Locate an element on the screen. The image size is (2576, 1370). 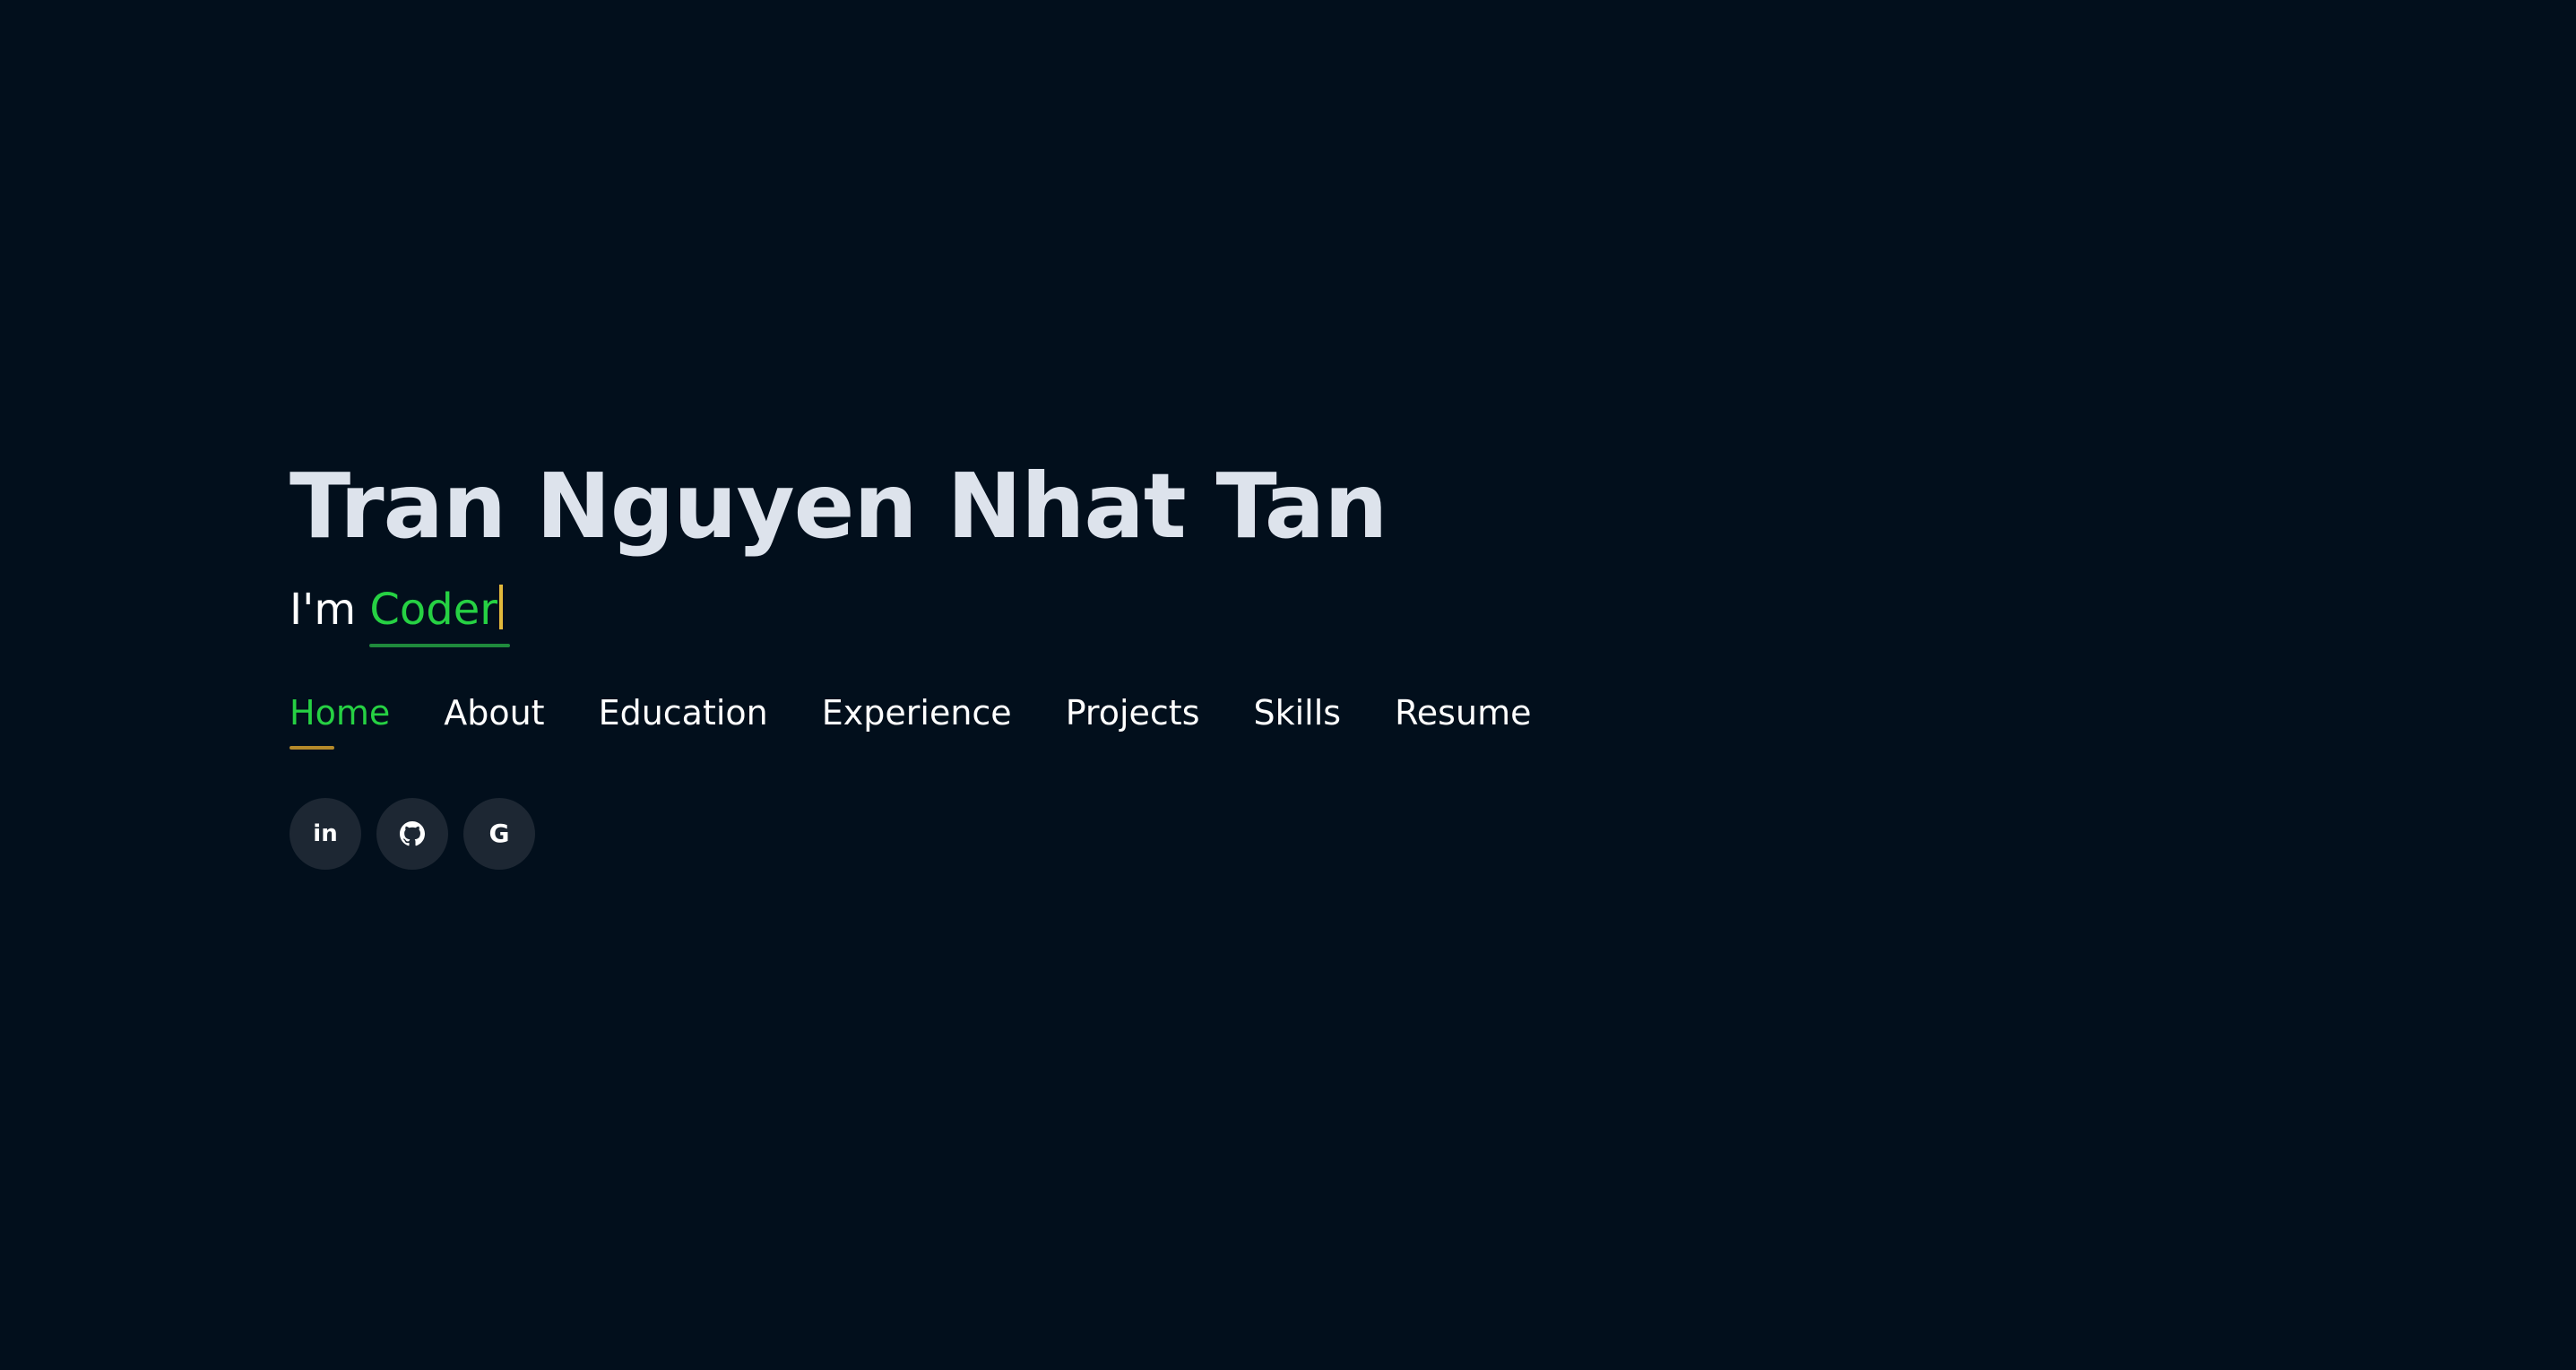
tagline-prefix: I'm is located at coordinates (330, 610).